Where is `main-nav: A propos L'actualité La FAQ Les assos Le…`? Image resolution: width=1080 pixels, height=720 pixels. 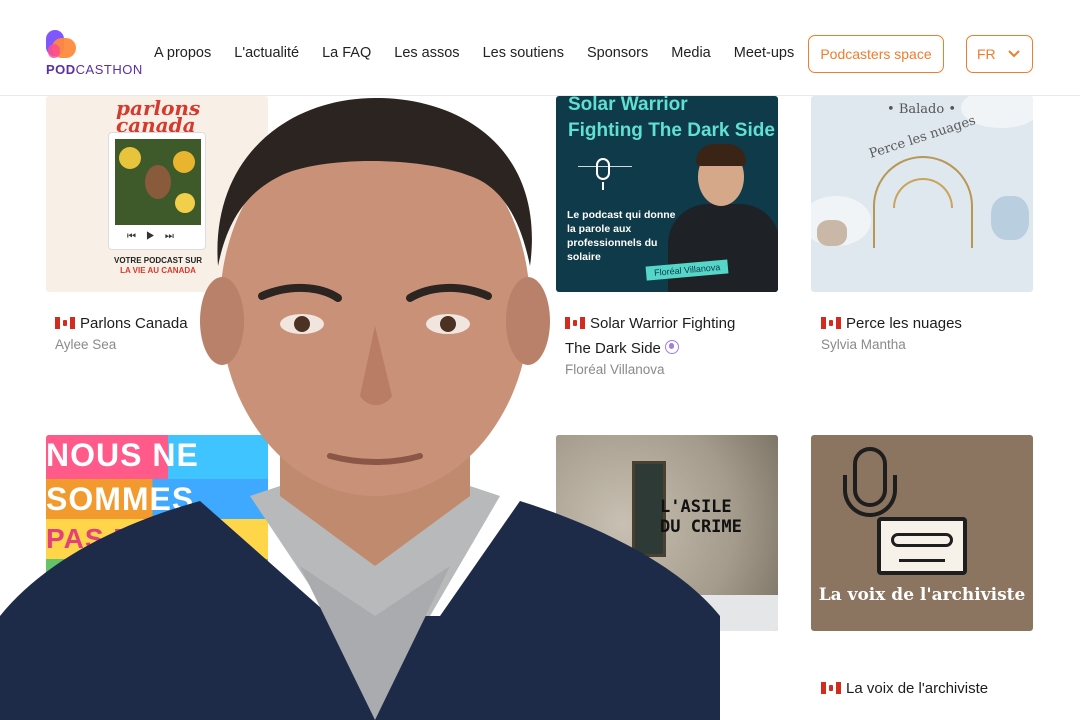
main-nav: A propos L'actualité La FAQ Les assos Le… is located at coordinates (485, 53).